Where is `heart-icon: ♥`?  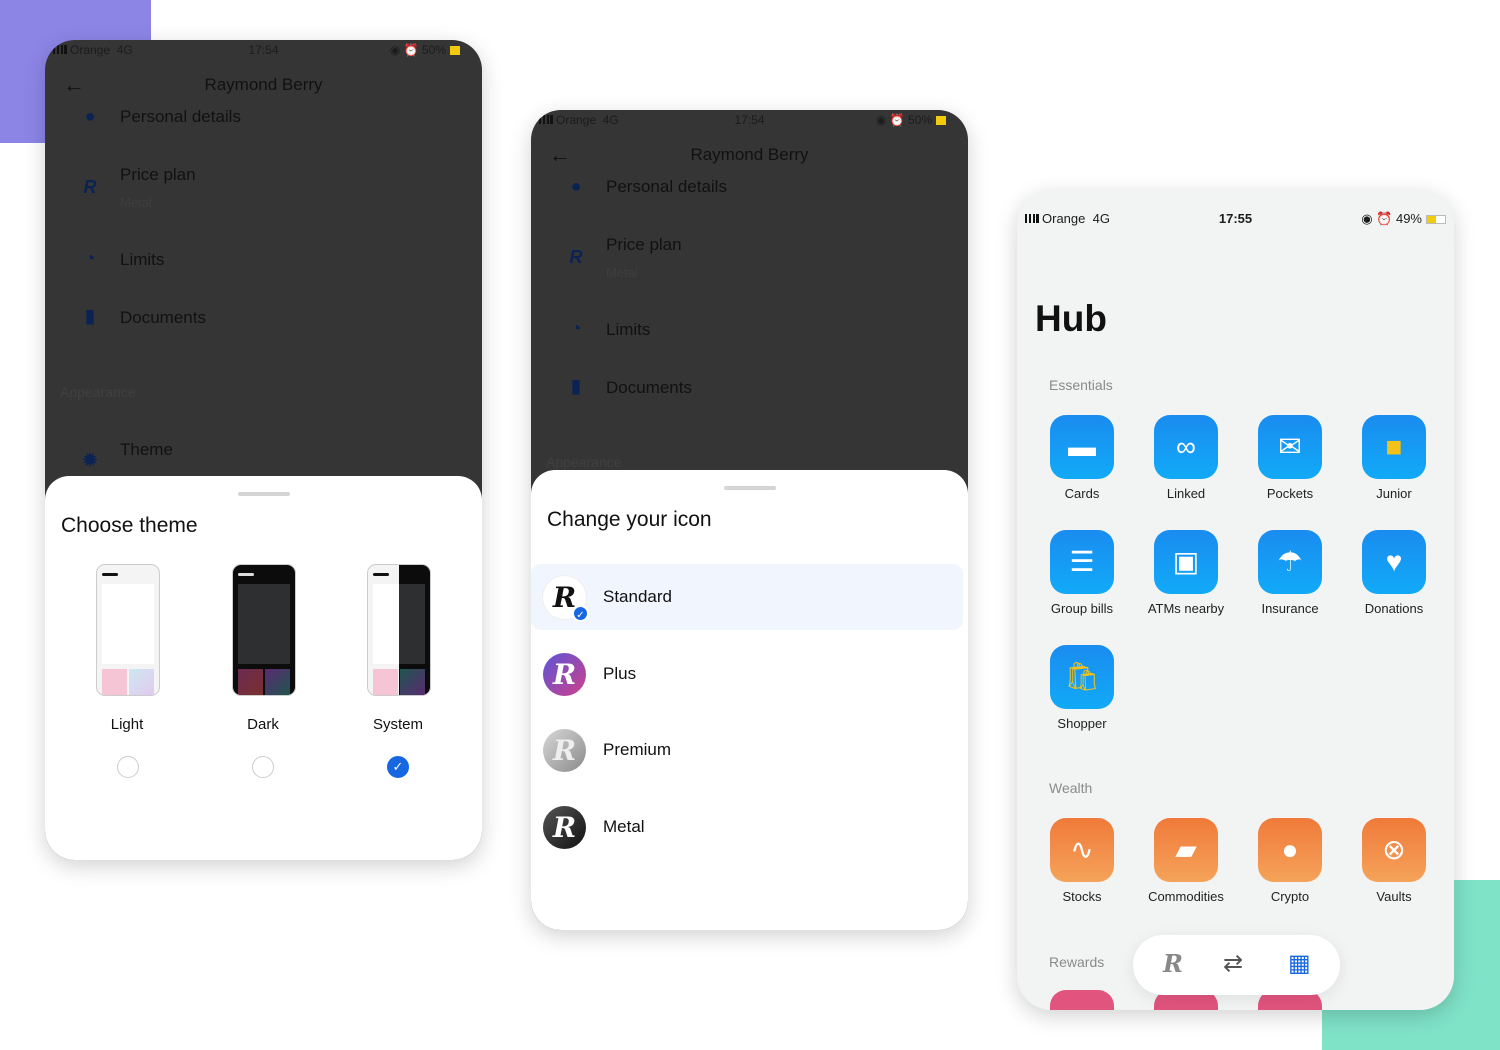 heart-icon: ♥ is located at coordinates (1394, 562).